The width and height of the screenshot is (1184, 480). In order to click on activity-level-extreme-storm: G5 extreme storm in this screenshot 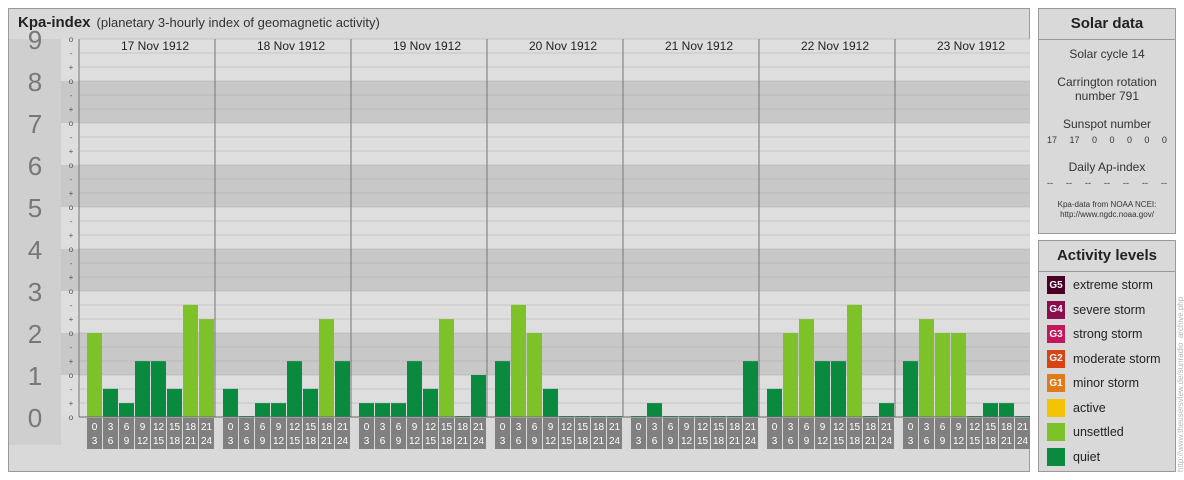, I will do `click(1100, 285)`.